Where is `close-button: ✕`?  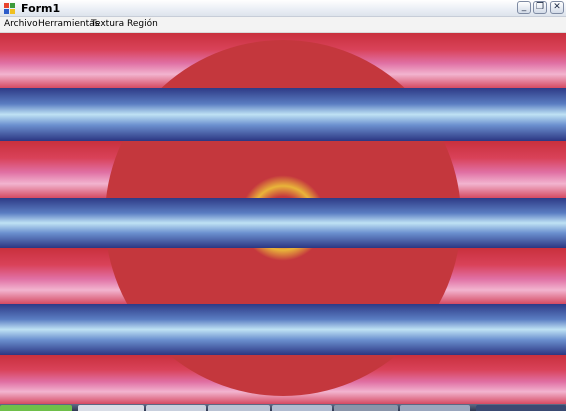
close-button: ✕ is located at coordinates (557, 7).